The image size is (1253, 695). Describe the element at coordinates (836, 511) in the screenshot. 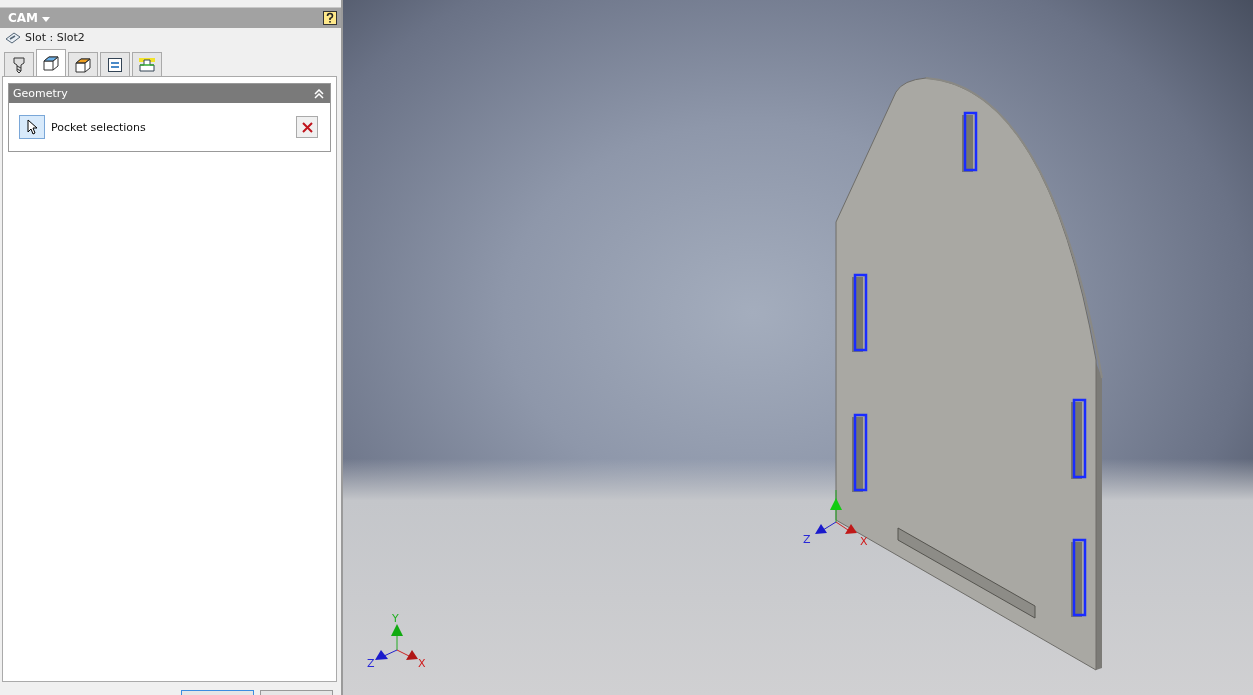

I see `axis-triad-drawing` at that location.